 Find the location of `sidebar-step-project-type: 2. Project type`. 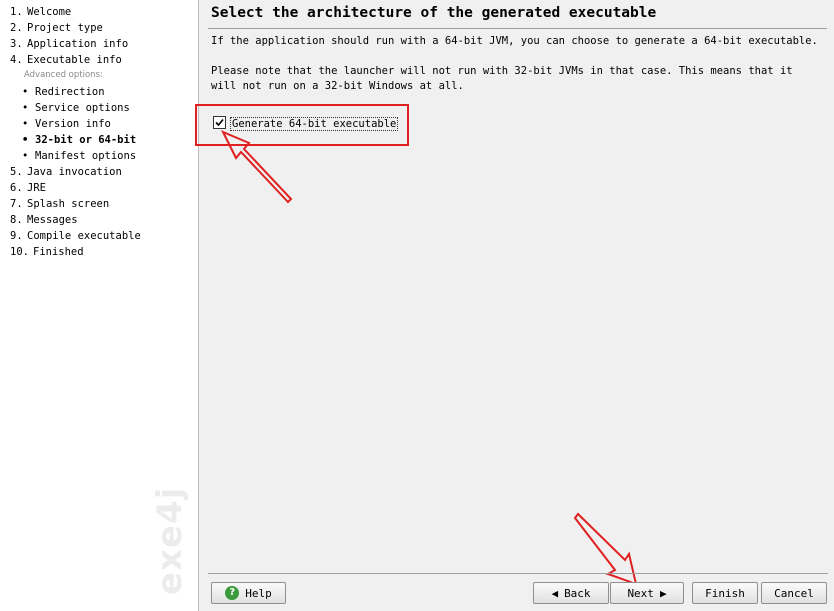

sidebar-step-project-type: 2. Project type is located at coordinates (56, 28).